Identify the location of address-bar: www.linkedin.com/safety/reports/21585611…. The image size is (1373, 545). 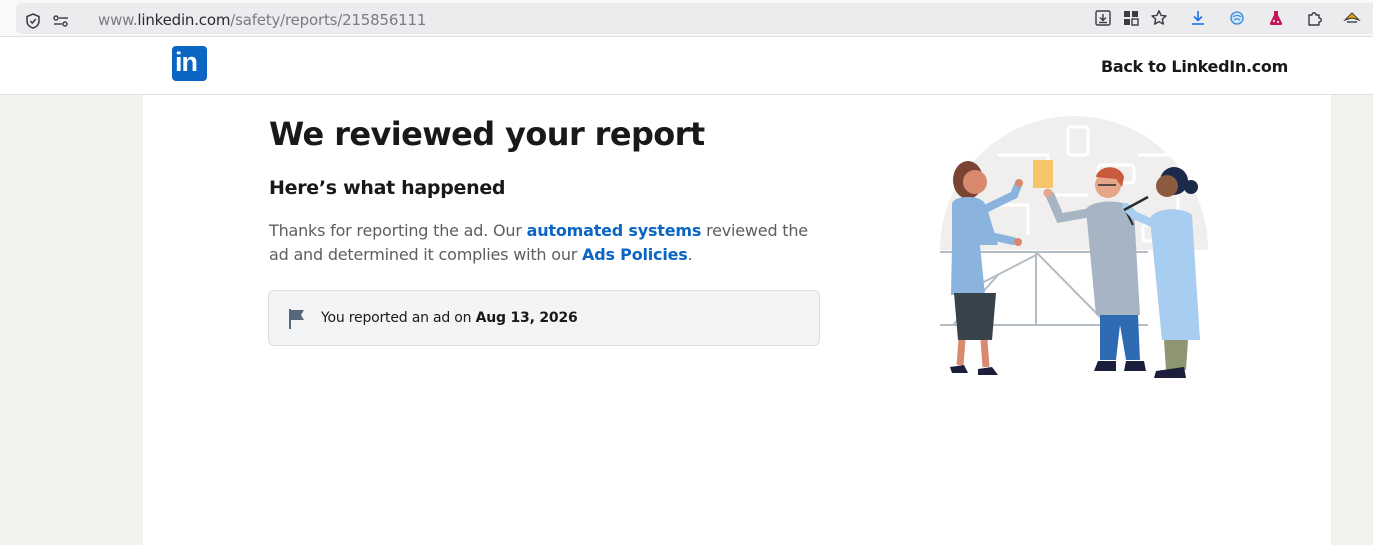
(694, 18).